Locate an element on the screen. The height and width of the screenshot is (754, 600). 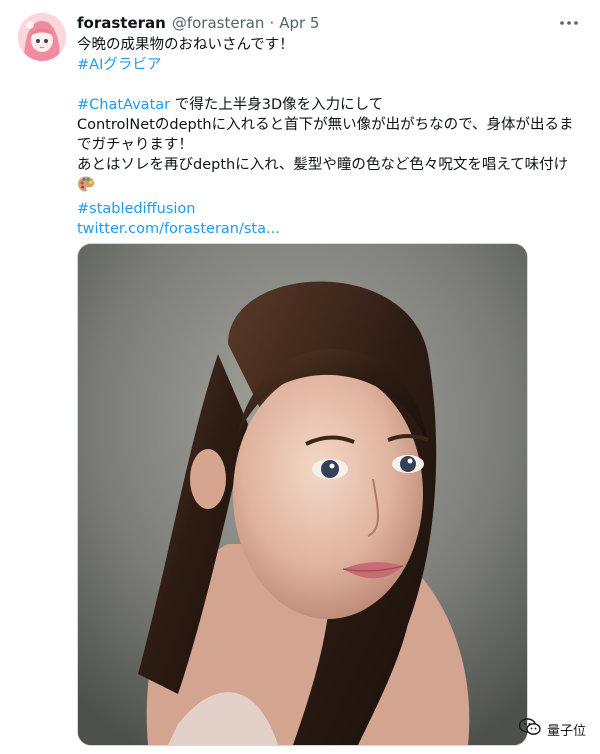
artist-palette-icon is located at coordinates (86, 187).